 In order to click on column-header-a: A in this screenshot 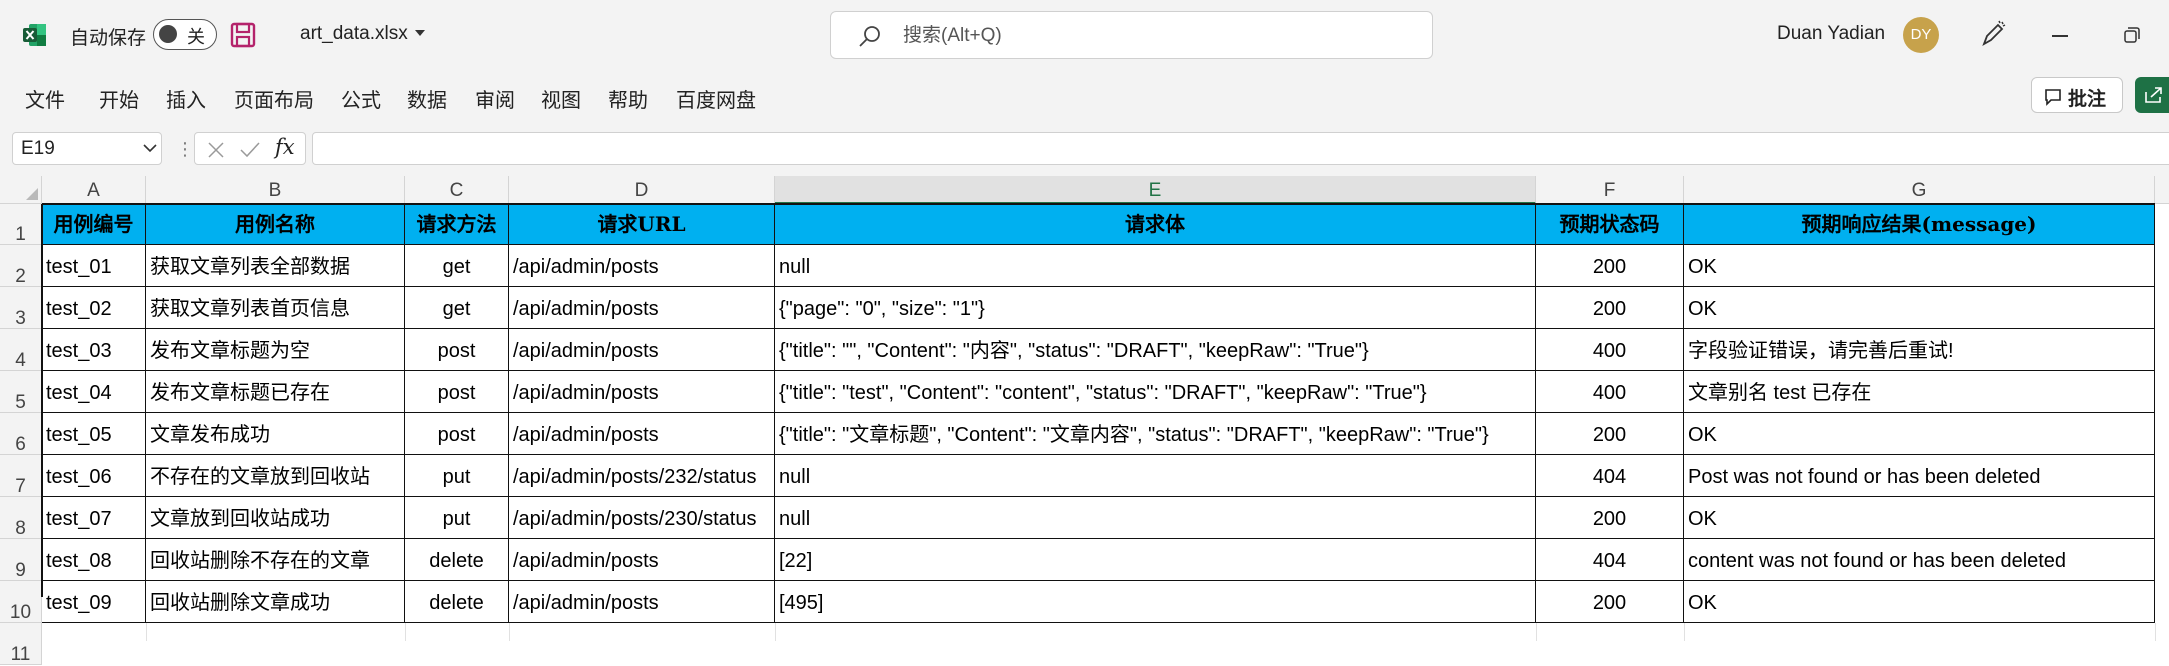, I will do `click(94, 190)`.